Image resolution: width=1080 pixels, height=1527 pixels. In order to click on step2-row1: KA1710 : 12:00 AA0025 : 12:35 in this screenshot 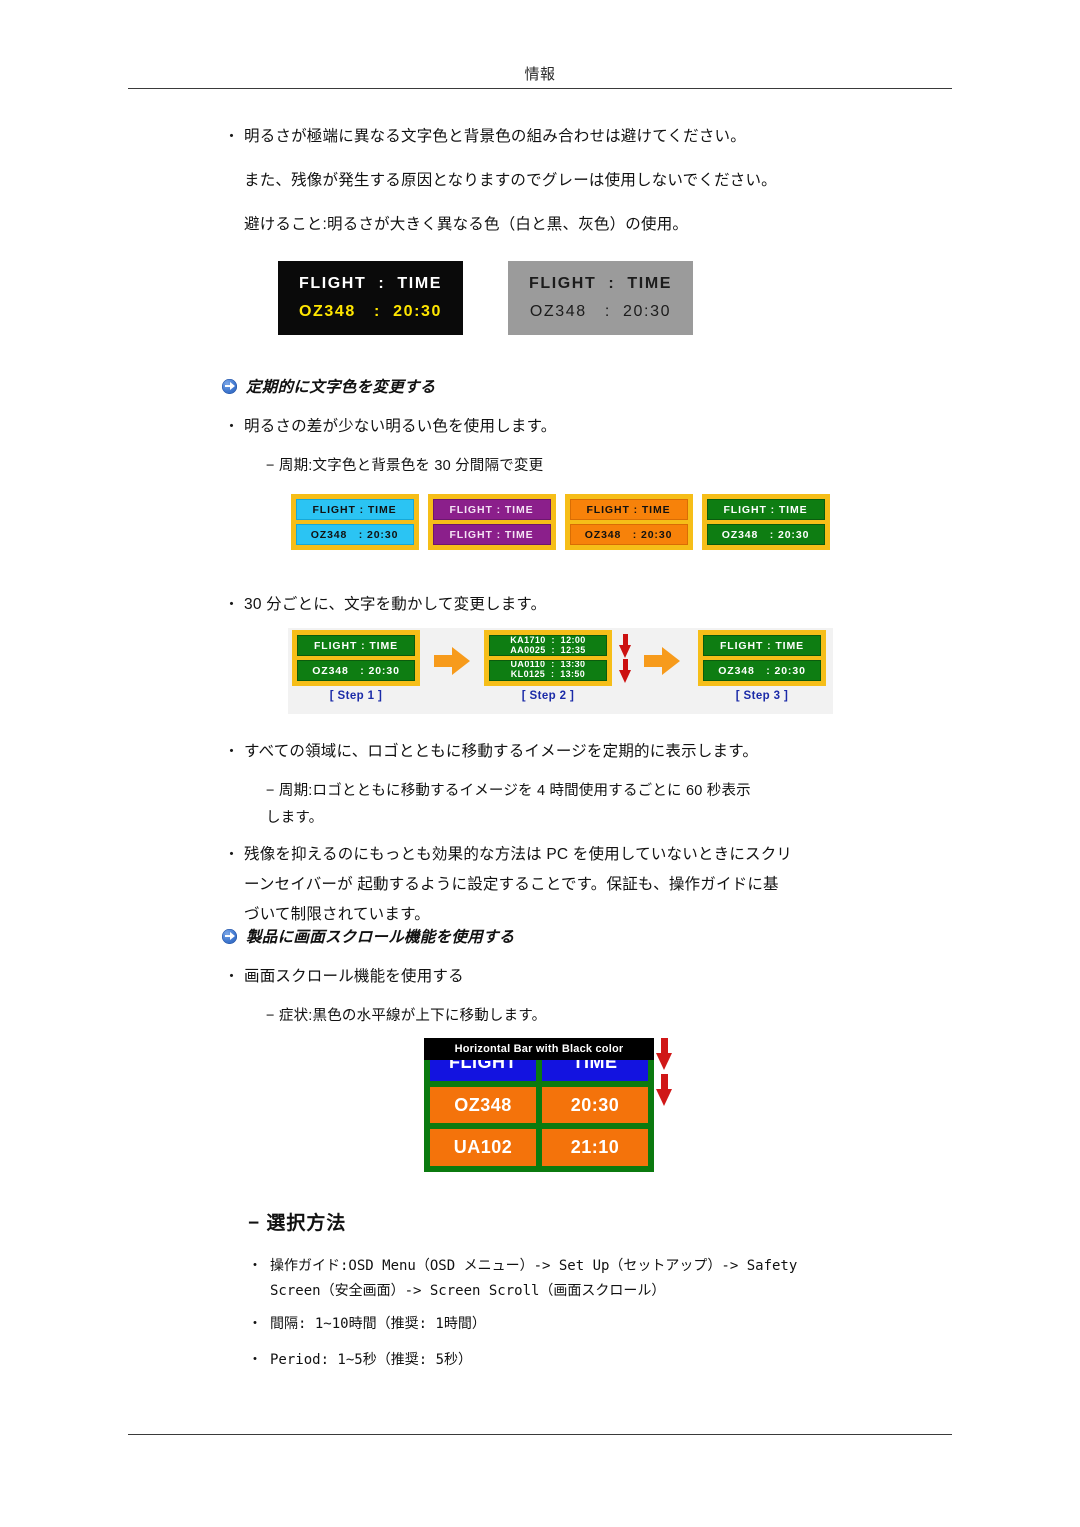, I will do `click(548, 645)`.